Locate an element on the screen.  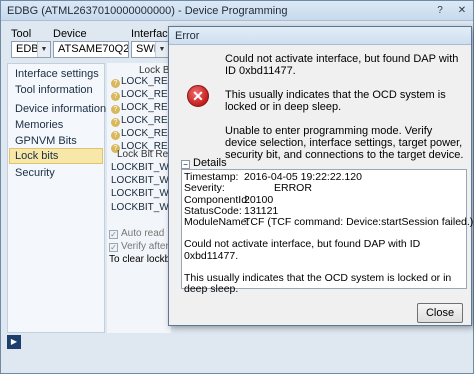
detail-key: Severity: is located at coordinates (204, 188).